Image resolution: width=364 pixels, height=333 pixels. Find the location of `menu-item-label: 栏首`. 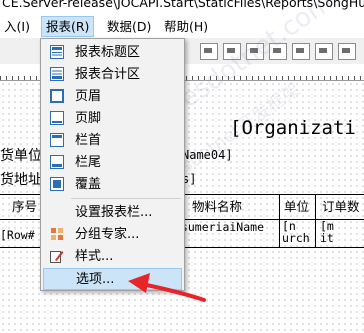

menu-item-label: 栏首 is located at coordinates (88, 140).